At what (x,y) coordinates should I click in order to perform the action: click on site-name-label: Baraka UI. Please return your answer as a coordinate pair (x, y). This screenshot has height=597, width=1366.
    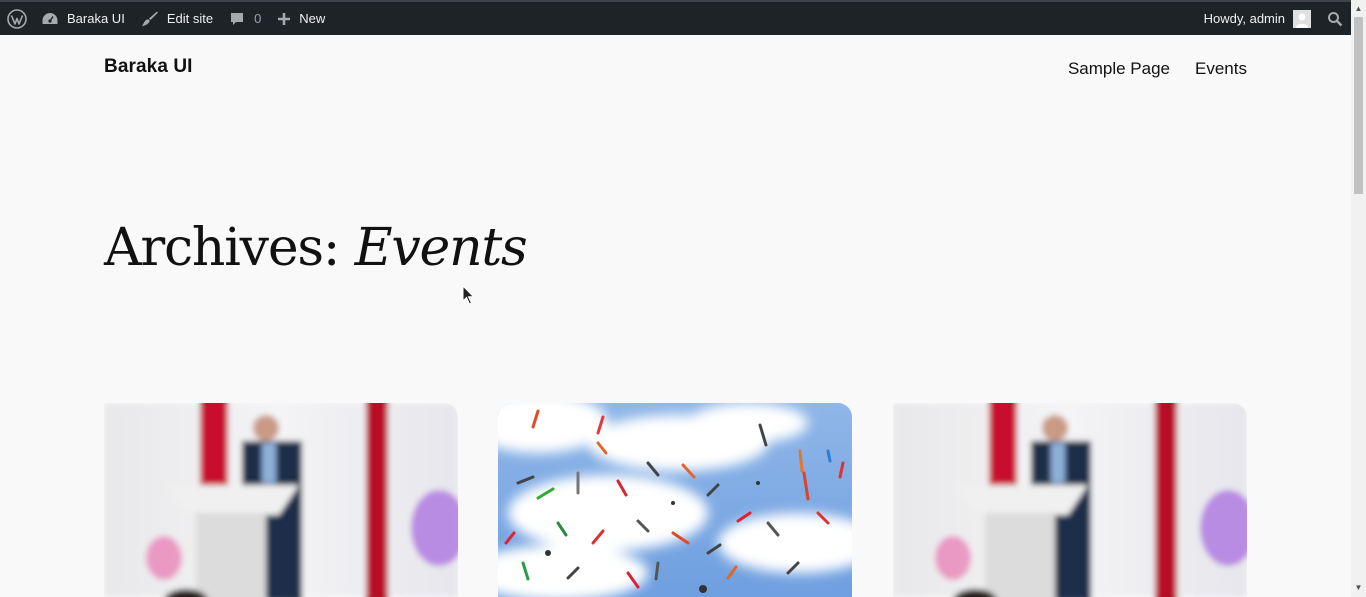
    Looking at the image, I should click on (96, 18).